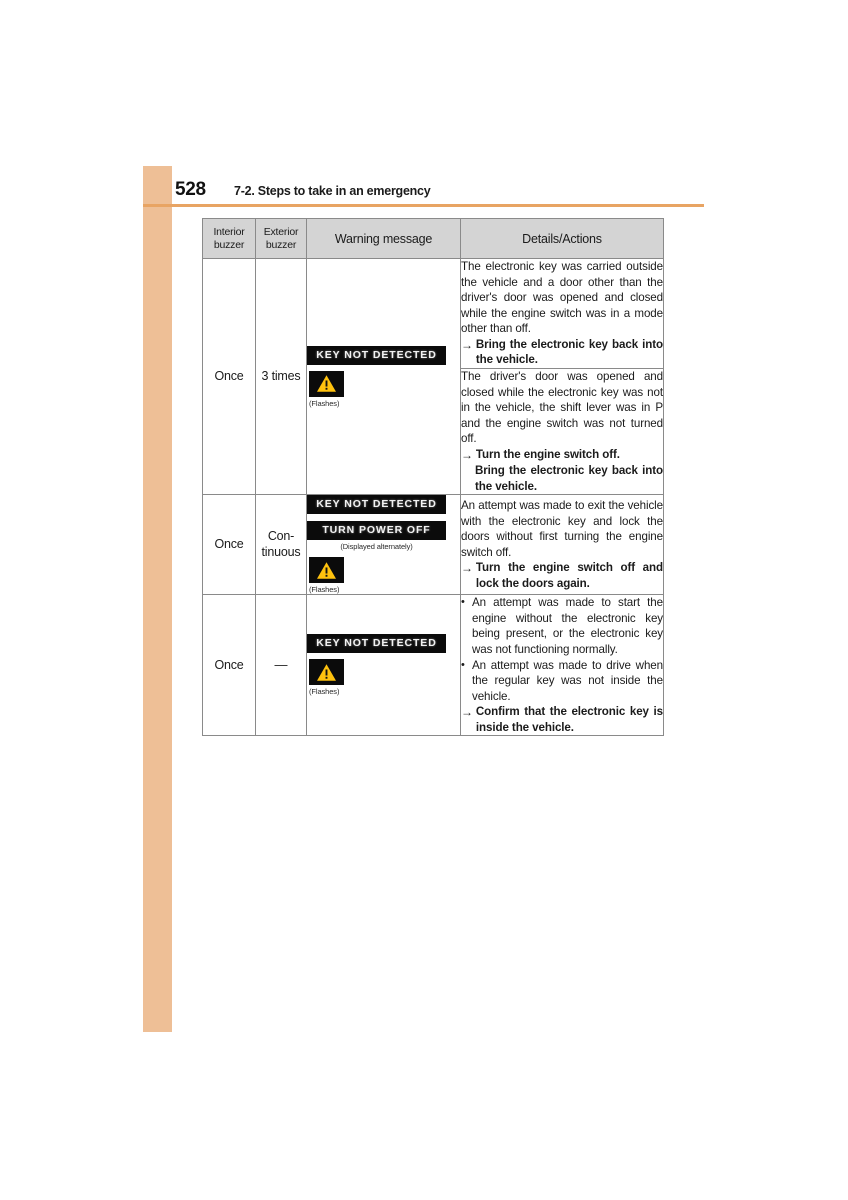  Describe the element at coordinates (229, 665) in the screenshot. I see `cell-interior-buzzer-row3: Once` at that location.